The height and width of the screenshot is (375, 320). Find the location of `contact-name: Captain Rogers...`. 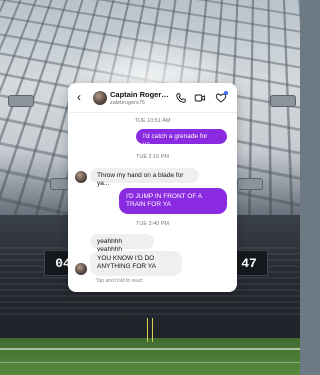

contact-name: Captain Rogers... is located at coordinates (140, 94).